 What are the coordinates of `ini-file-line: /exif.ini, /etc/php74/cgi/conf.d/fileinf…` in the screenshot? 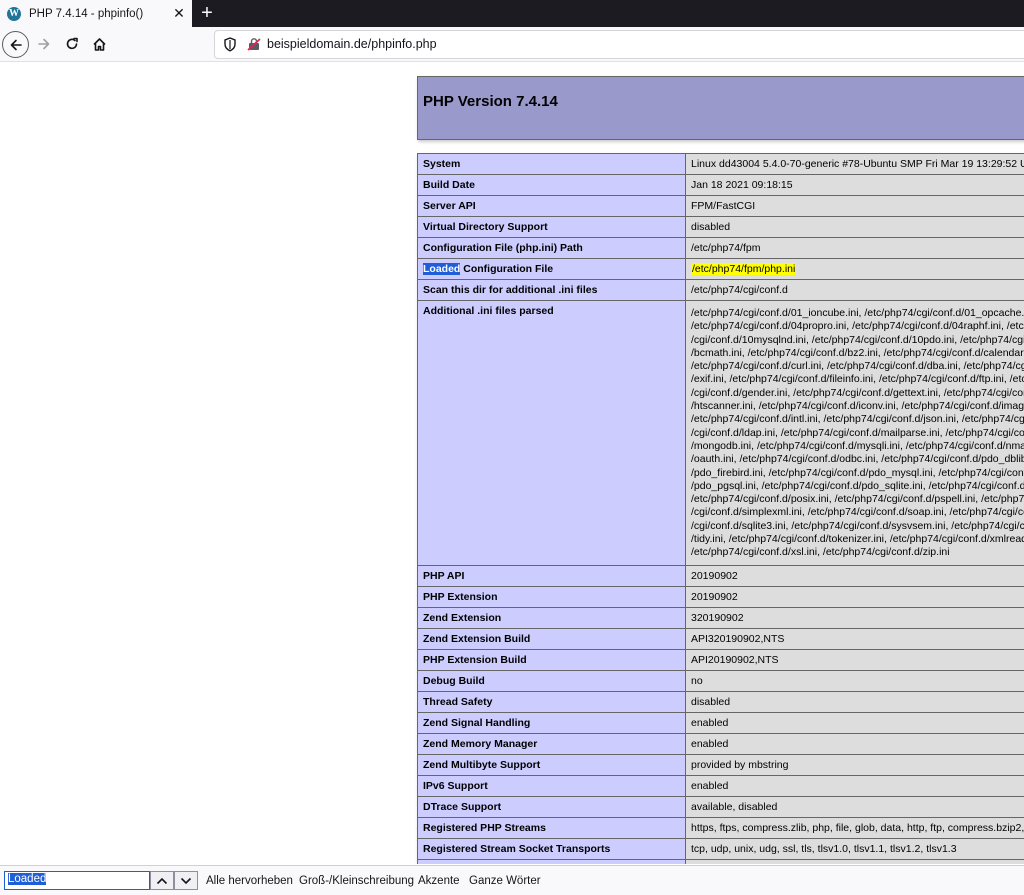 It's located at (857, 379).